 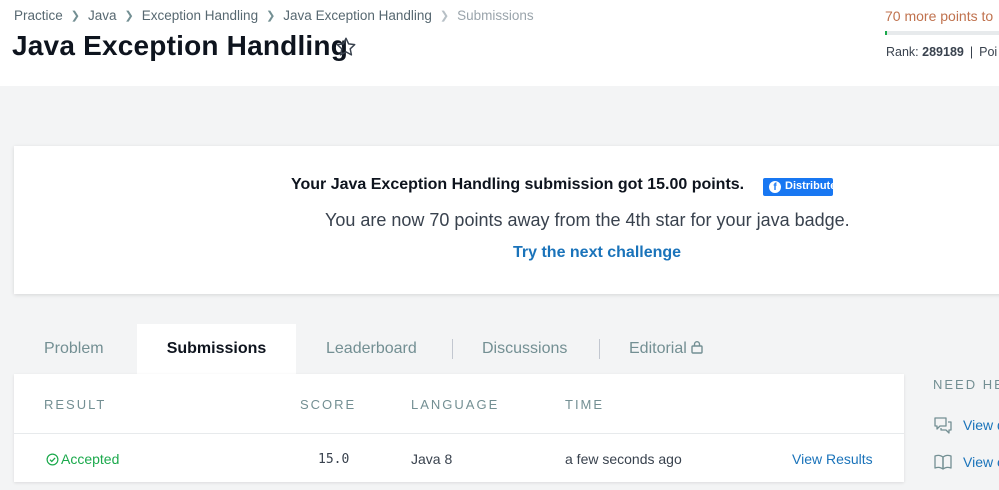 I want to click on help-link-discussions: View d, so click(x=966, y=425).